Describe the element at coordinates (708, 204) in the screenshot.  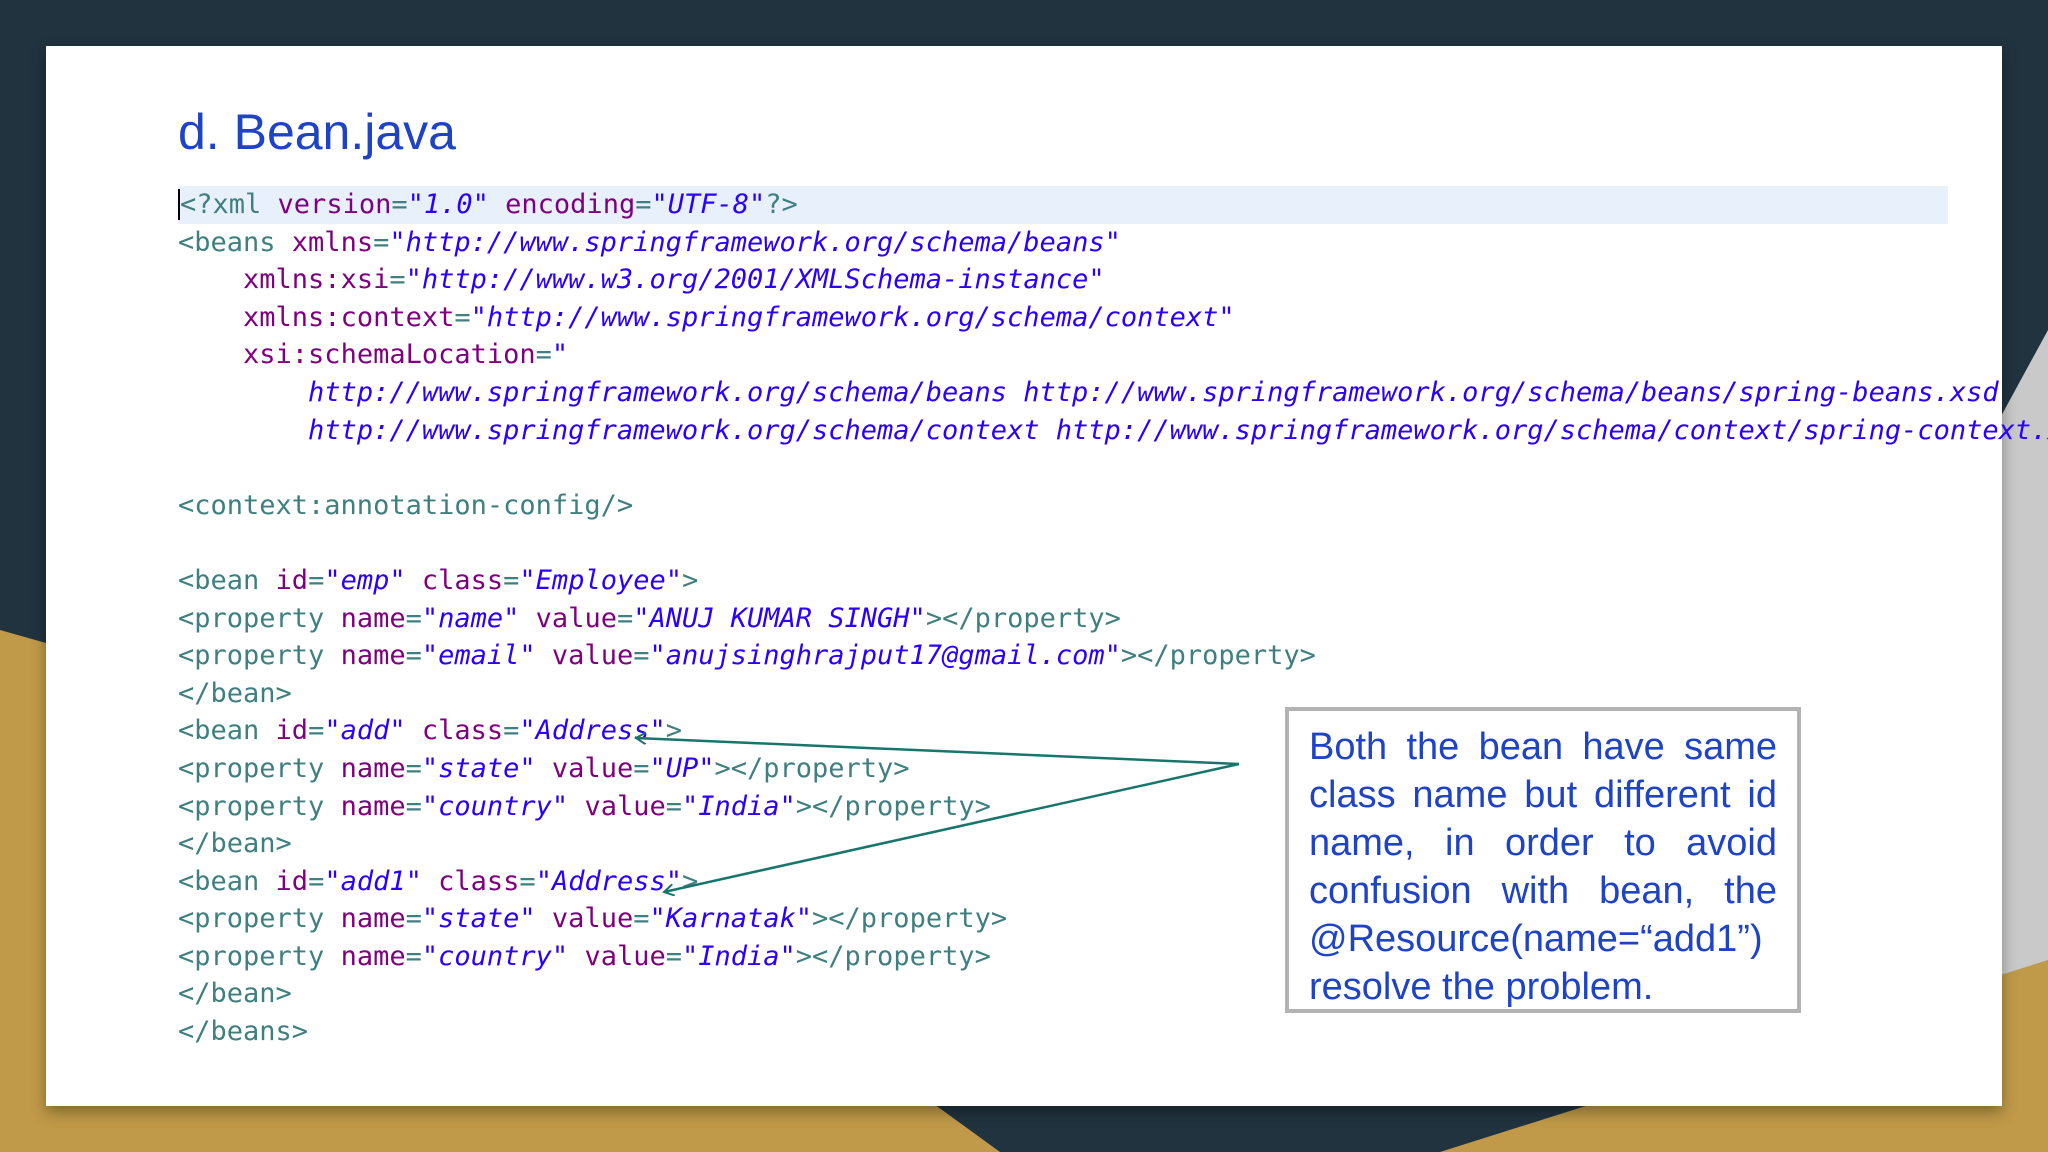
I see `code-token: "UTF-8"` at that location.